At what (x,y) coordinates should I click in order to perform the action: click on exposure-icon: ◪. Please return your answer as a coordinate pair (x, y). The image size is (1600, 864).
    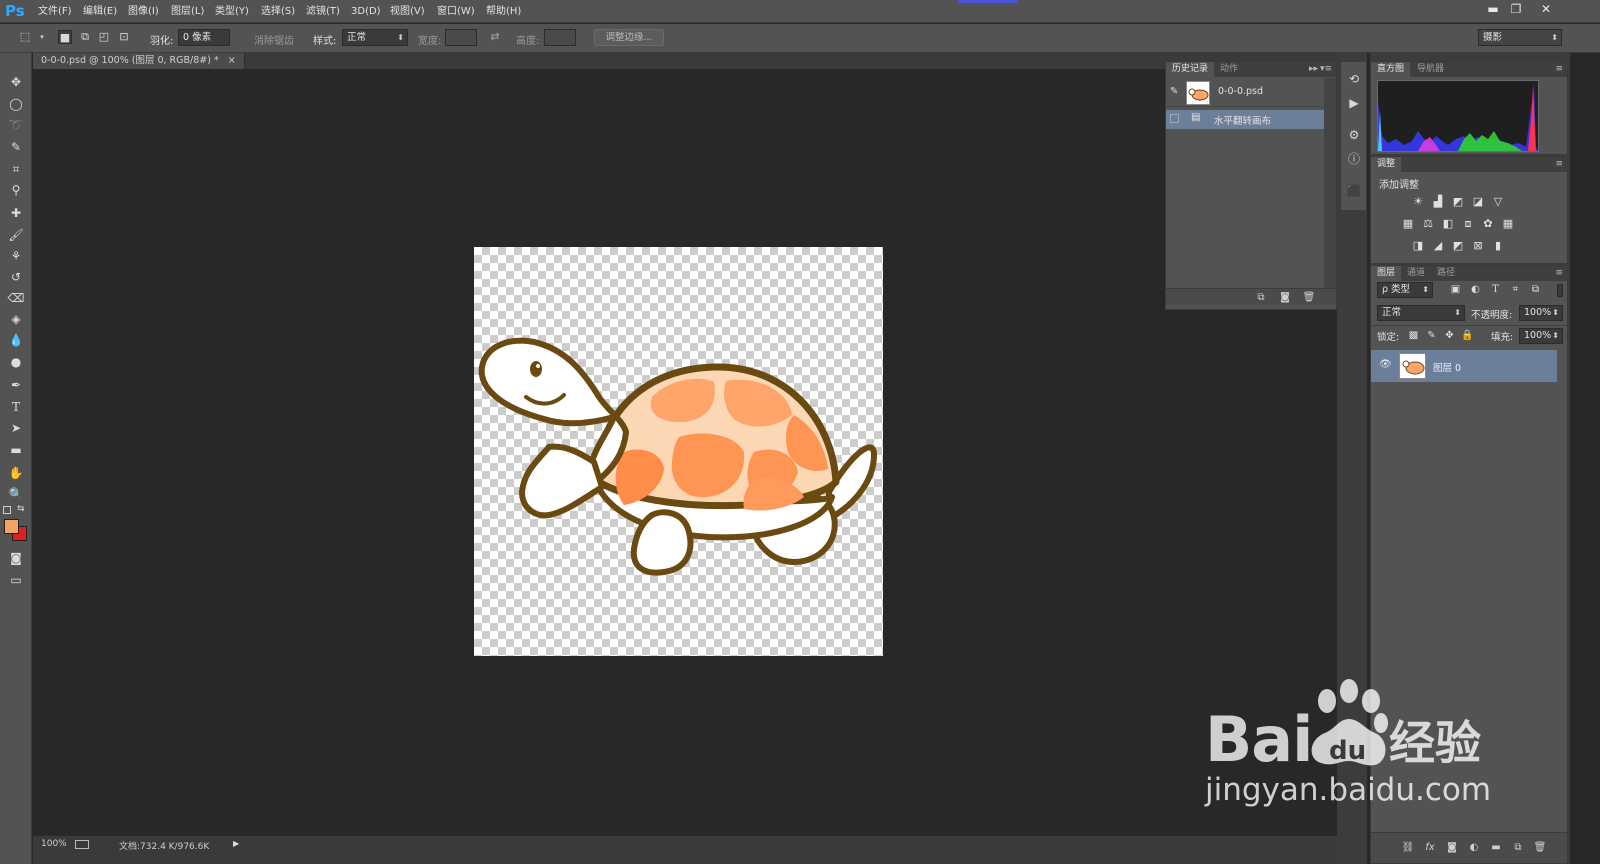
    Looking at the image, I should click on (1478, 202).